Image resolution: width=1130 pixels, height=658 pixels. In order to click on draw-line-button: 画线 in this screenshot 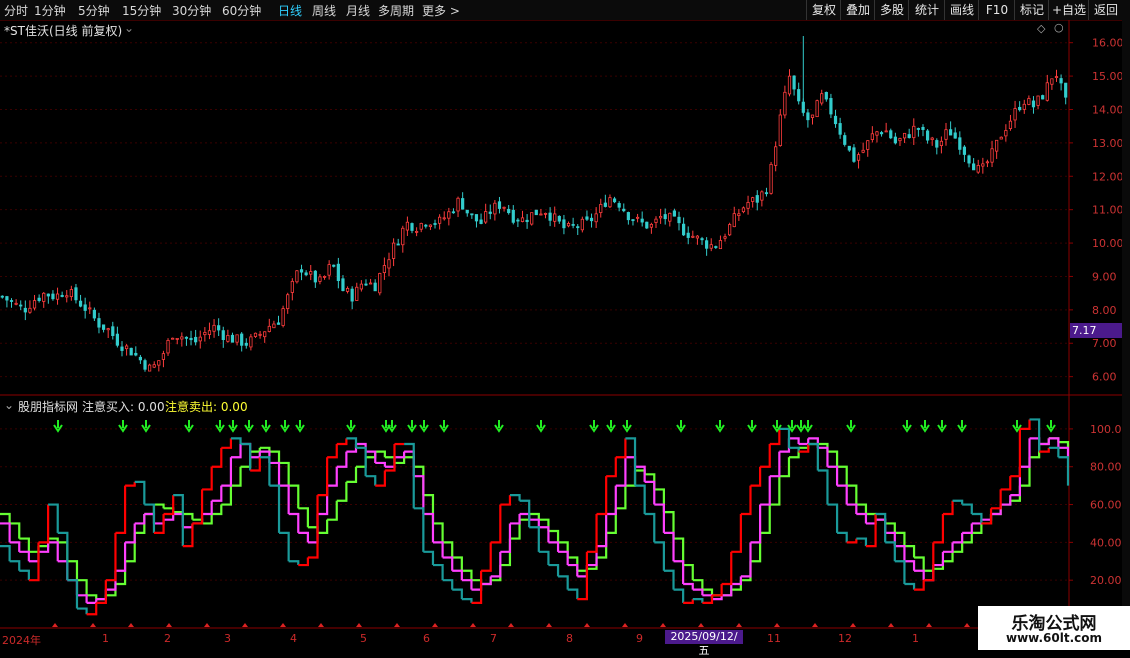, I will do `click(961, 10)`.